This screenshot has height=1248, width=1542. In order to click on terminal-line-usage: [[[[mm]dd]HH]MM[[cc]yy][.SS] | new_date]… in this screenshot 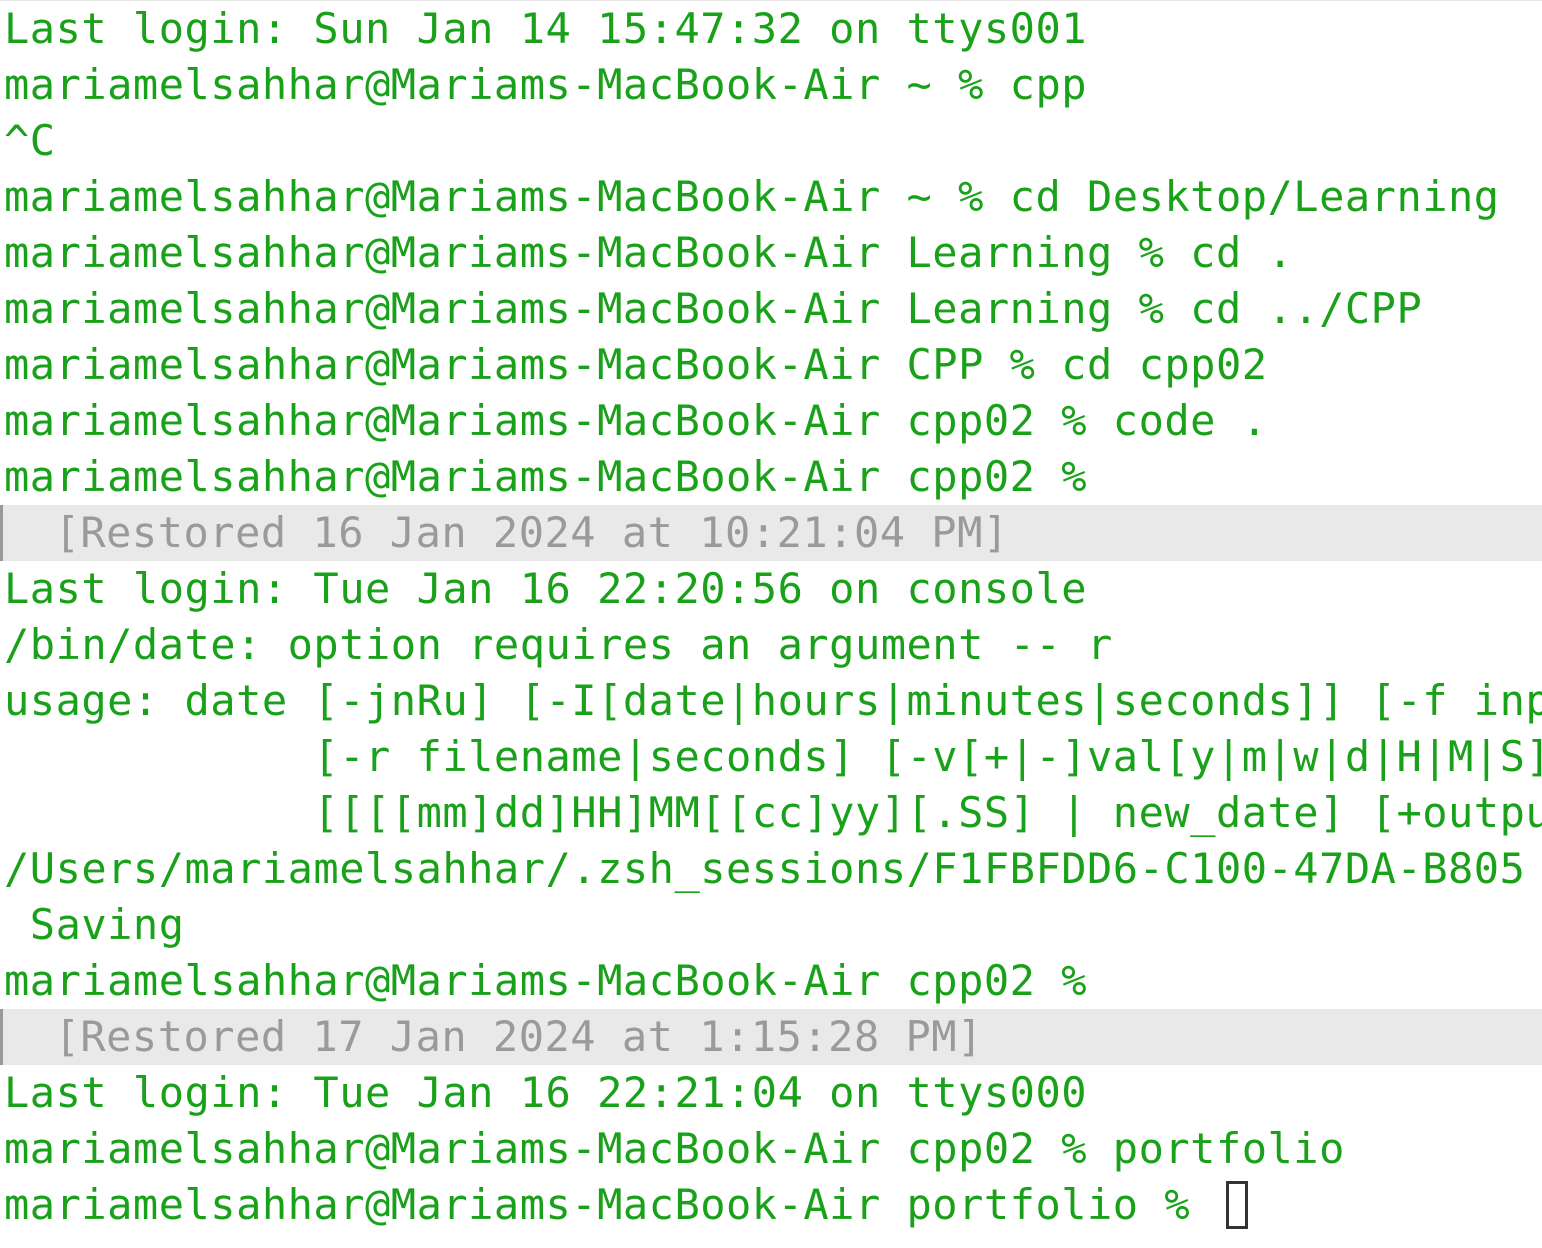, I will do `click(773, 812)`.